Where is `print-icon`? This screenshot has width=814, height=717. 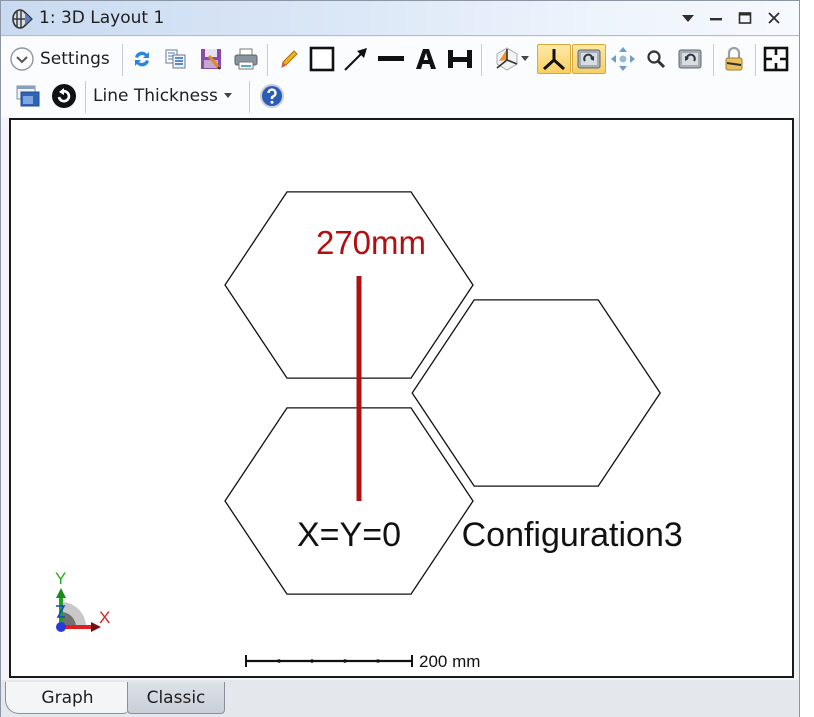 print-icon is located at coordinates (246, 59).